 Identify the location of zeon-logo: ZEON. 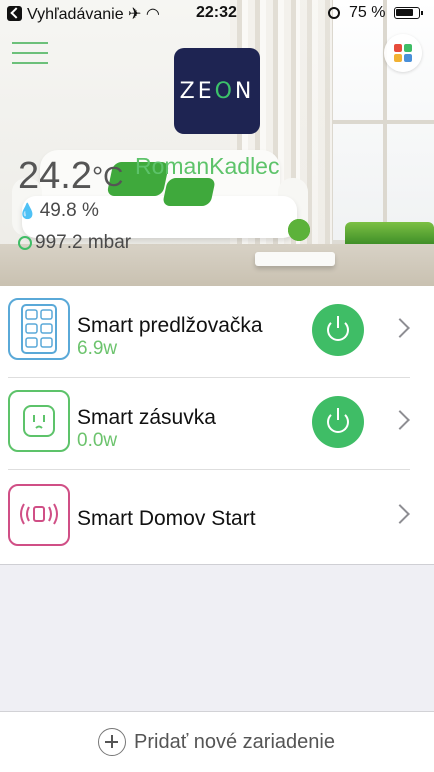
(217, 91).